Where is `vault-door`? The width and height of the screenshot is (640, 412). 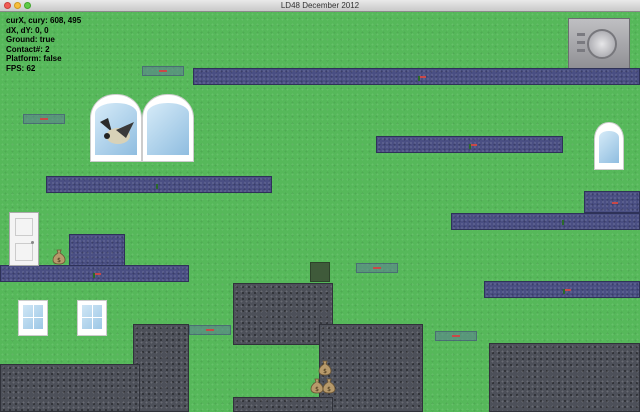
vault-door is located at coordinates (599, 45).